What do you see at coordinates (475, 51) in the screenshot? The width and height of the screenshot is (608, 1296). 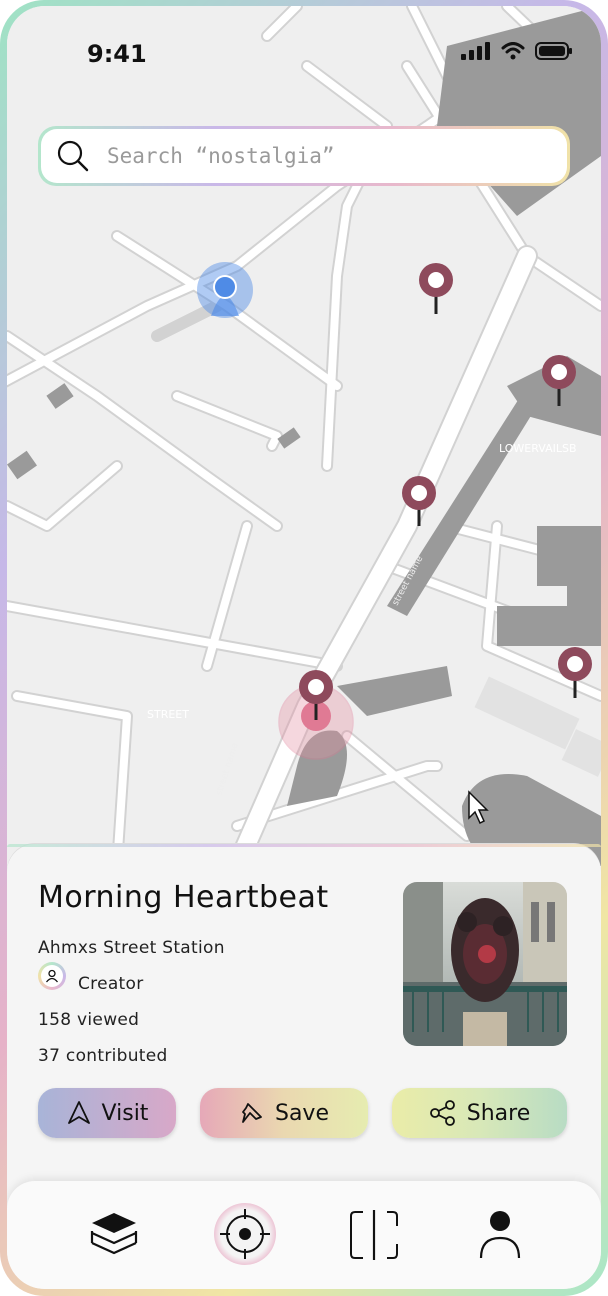 I see `signal-icon` at bounding box center [475, 51].